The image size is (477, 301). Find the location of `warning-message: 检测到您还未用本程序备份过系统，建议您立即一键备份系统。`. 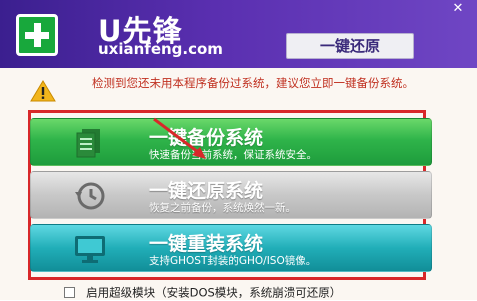

warning-message: 检测到您还未用本程序备份过系统，建议您立即一键备份系统。 is located at coordinates (253, 83).